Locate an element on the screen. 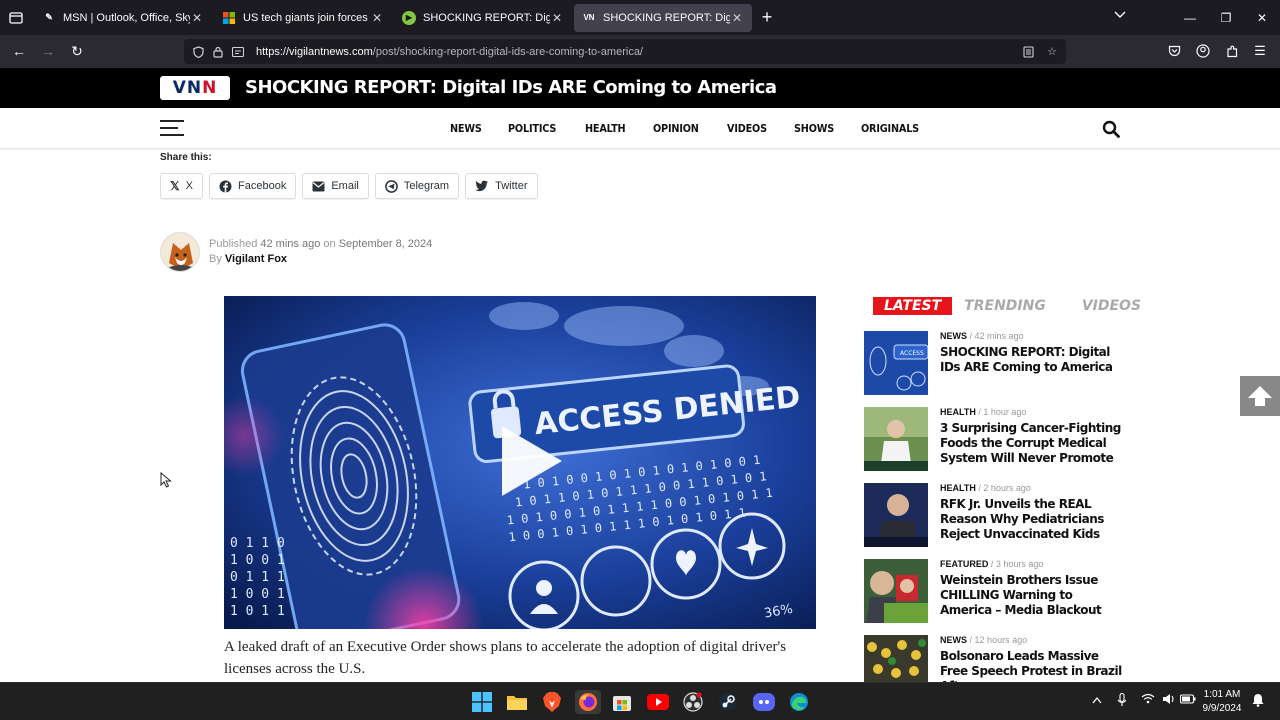 This screenshot has height=720, width=1280. msn-icon: ✎ is located at coordinates (49, 17).